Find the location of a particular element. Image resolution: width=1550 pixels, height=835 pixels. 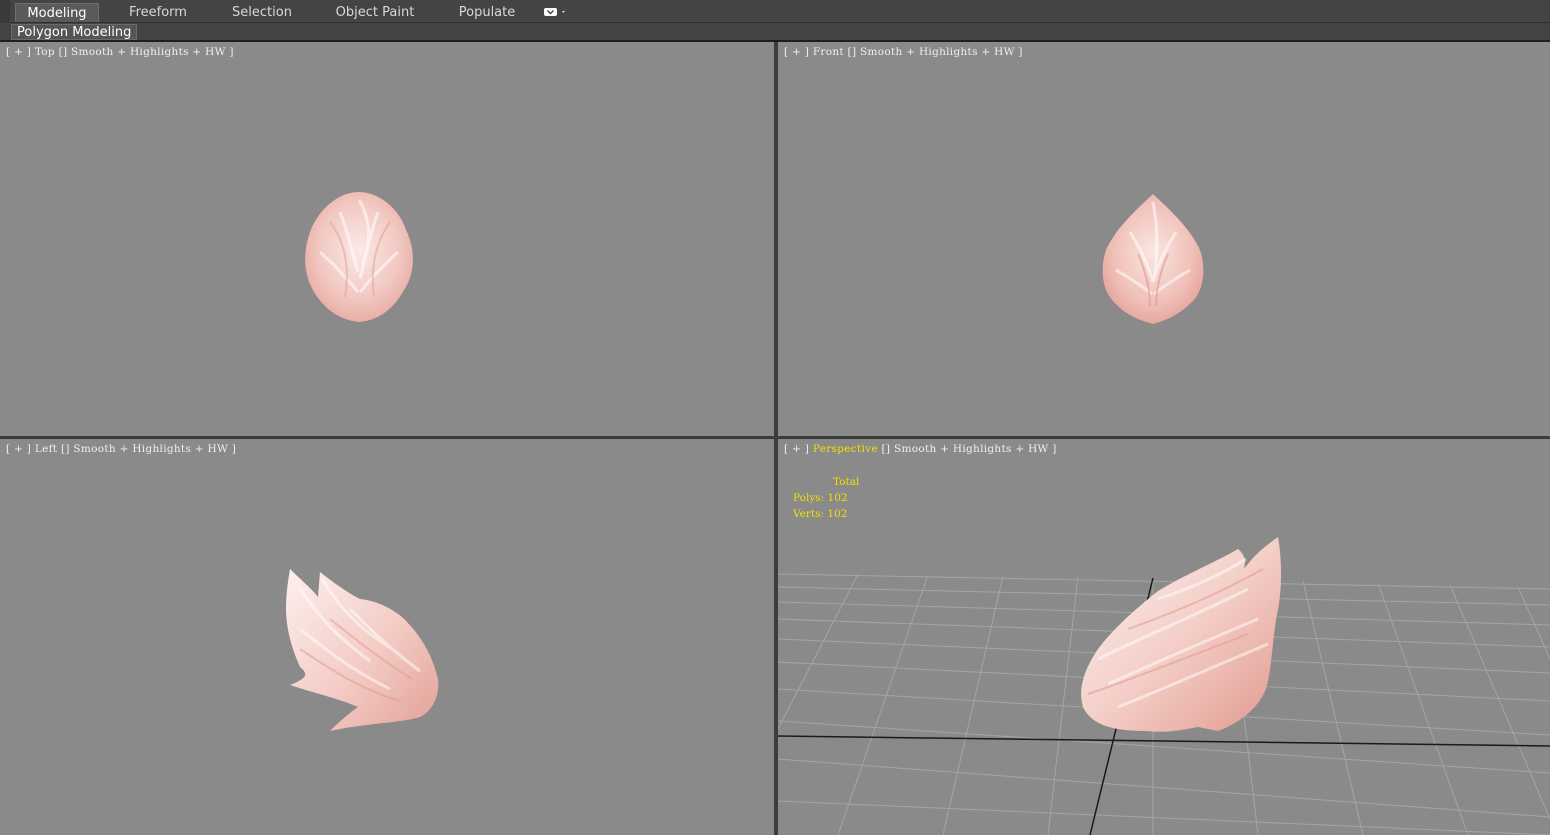

tab-populate: Populate is located at coordinates (487, 12).